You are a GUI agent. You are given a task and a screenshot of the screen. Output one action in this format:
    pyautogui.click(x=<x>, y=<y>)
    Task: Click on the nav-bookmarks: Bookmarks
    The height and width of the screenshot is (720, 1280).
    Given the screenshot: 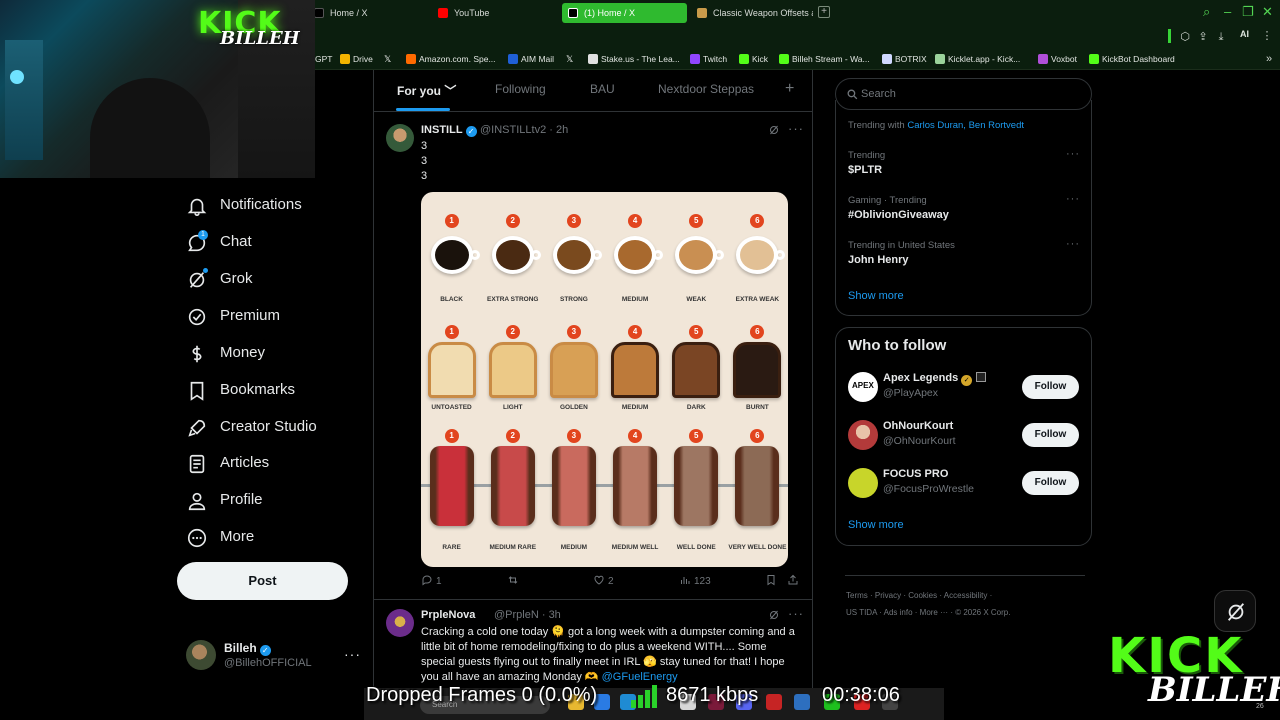 What is the action you would take?
    pyautogui.click(x=276, y=392)
    